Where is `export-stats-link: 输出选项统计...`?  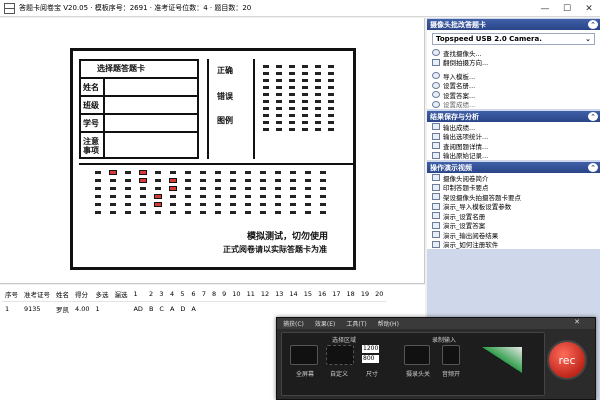
export-stats-link: 输出选项统计... is located at coordinates (513, 136).